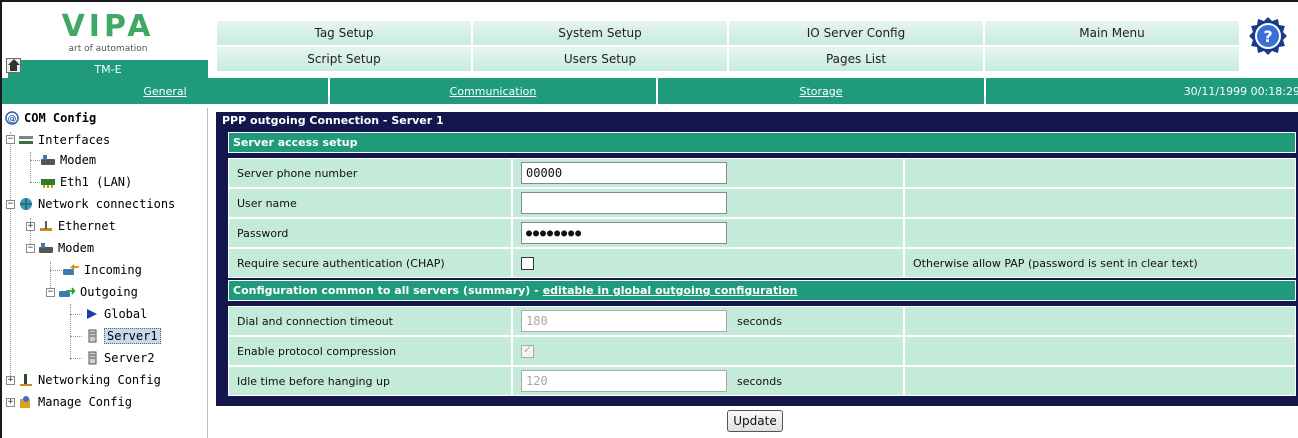  What do you see at coordinates (26, 140) in the screenshot?
I see `interfaces-icon` at bounding box center [26, 140].